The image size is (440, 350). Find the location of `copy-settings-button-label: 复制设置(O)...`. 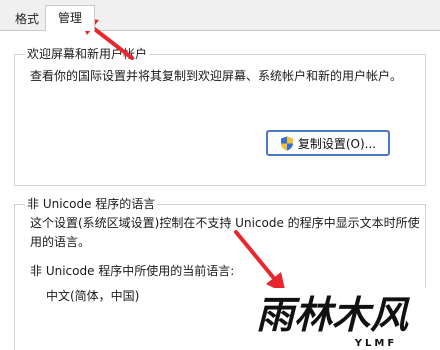

copy-settings-button-label: 复制设置(O)... is located at coordinates (337, 143).